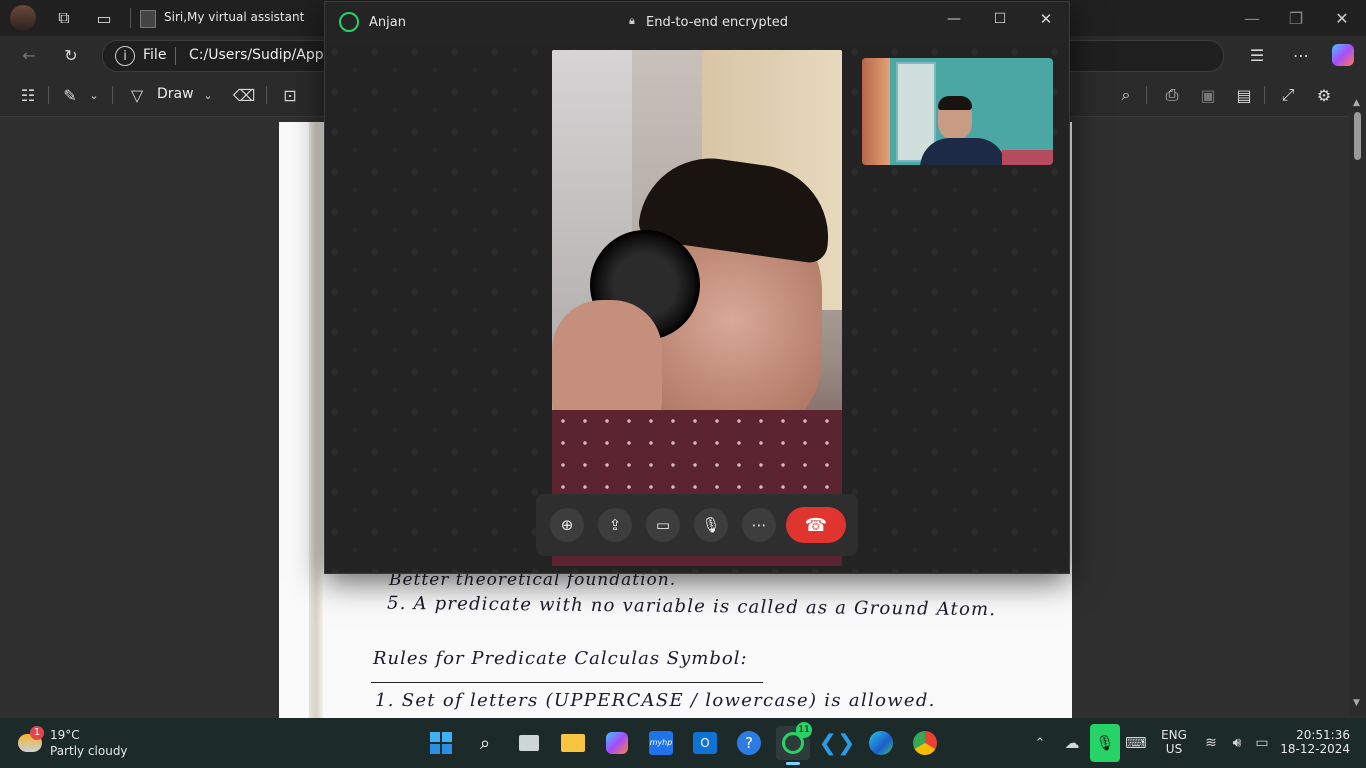 This screenshot has height=768, width=1366. What do you see at coordinates (37, 733) in the screenshot?
I see `weather-badge: 1` at bounding box center [37, 733].